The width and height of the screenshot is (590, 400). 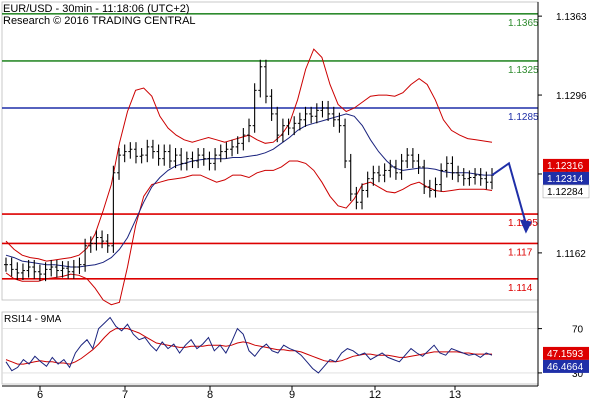 I want to click on level-label: 1.114, so click(x=520, y=288).